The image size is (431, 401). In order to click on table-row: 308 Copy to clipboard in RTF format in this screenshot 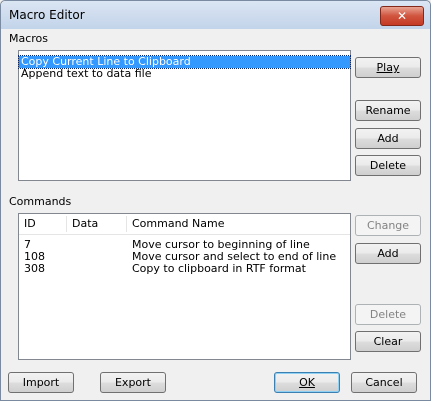, I will do `click(184, 269)`.